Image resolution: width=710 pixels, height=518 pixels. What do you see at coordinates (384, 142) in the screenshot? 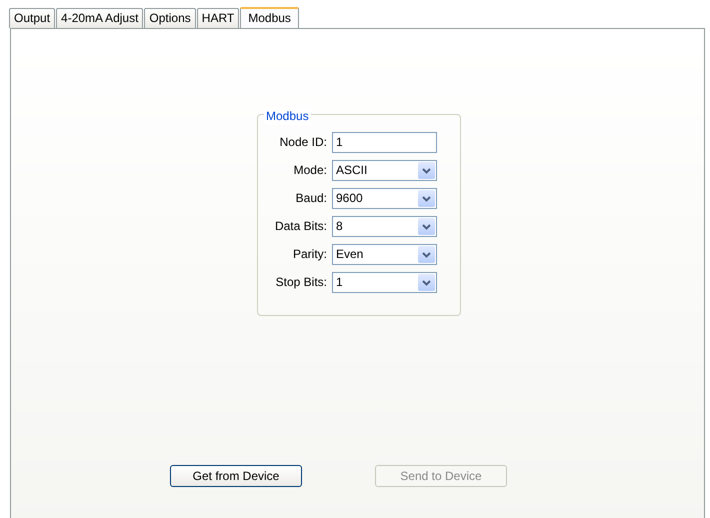
I see `input-field: 1` at bounding box center [384, 142].